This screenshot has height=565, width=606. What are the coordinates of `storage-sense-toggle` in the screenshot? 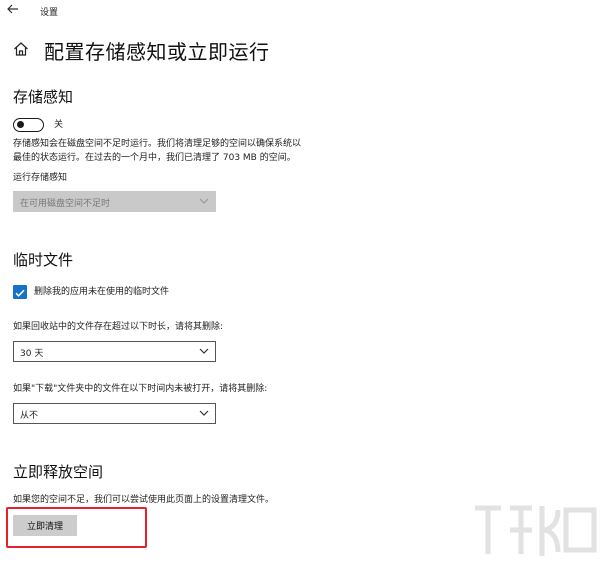 It's located at (28, 125).